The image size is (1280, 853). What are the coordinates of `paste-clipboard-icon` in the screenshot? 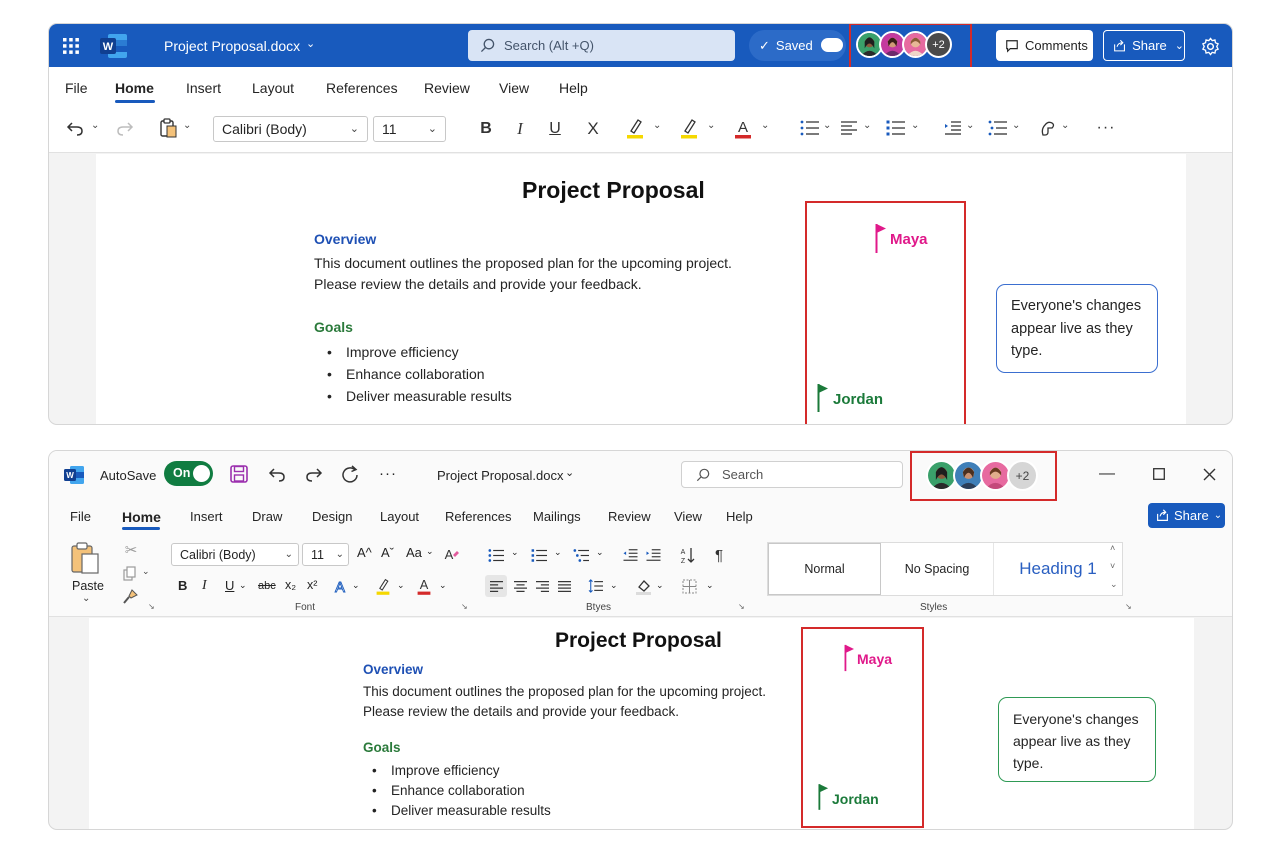 It's located at (168, 128).